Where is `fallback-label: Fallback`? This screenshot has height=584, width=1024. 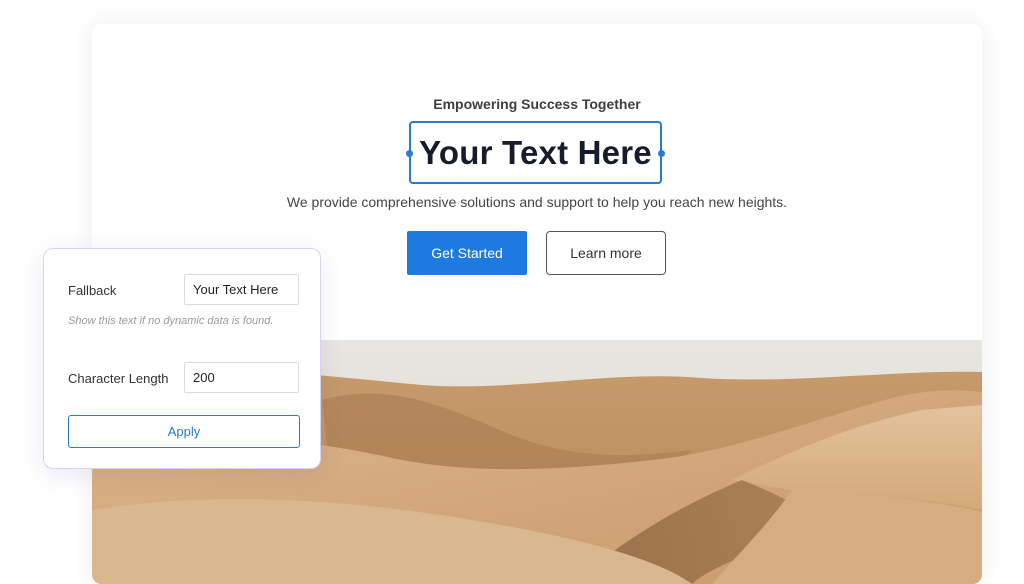 fallback-label: Fallback is located at coordinates (92, 290).